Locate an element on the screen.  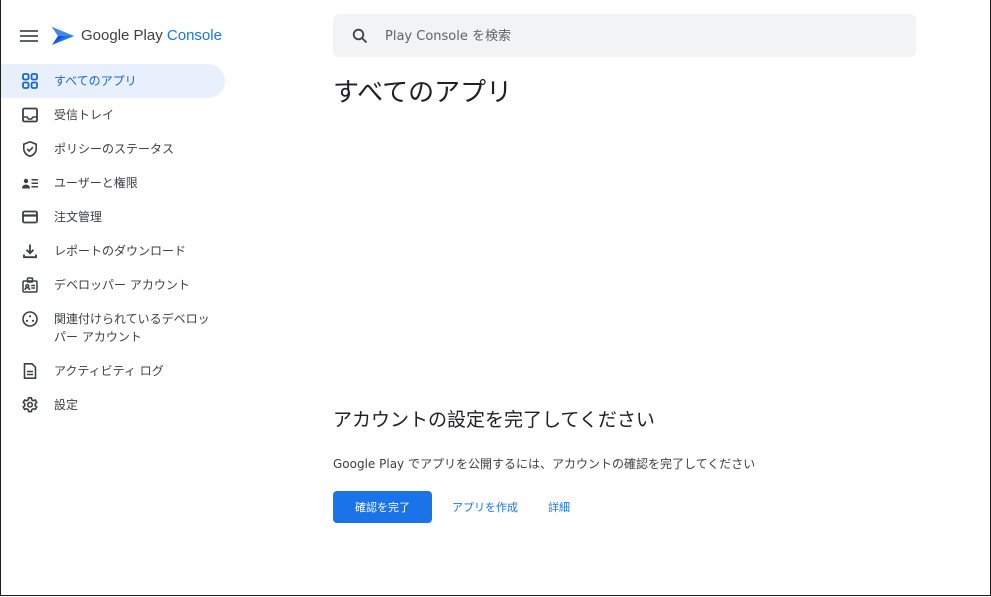
play-console-logo-icon is located at coordinates (63, 36).